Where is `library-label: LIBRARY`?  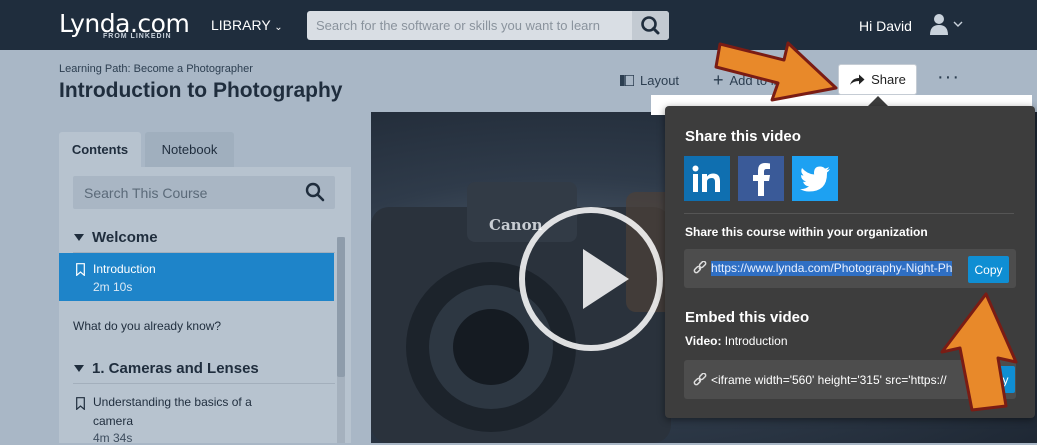 library-label: LIBRARY is located at coordinates (241, 25).